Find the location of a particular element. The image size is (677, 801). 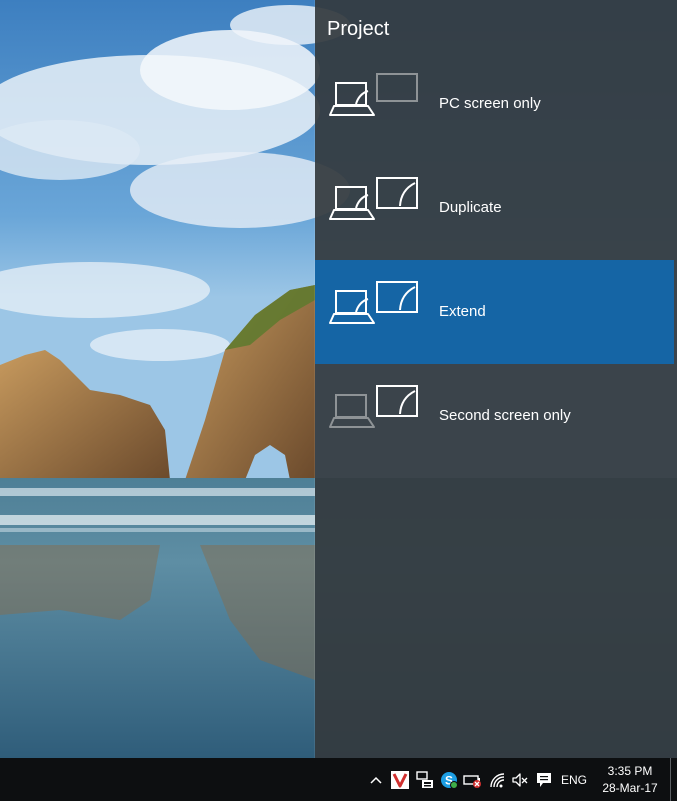

action-center-button is located at coordinates (544, 779).